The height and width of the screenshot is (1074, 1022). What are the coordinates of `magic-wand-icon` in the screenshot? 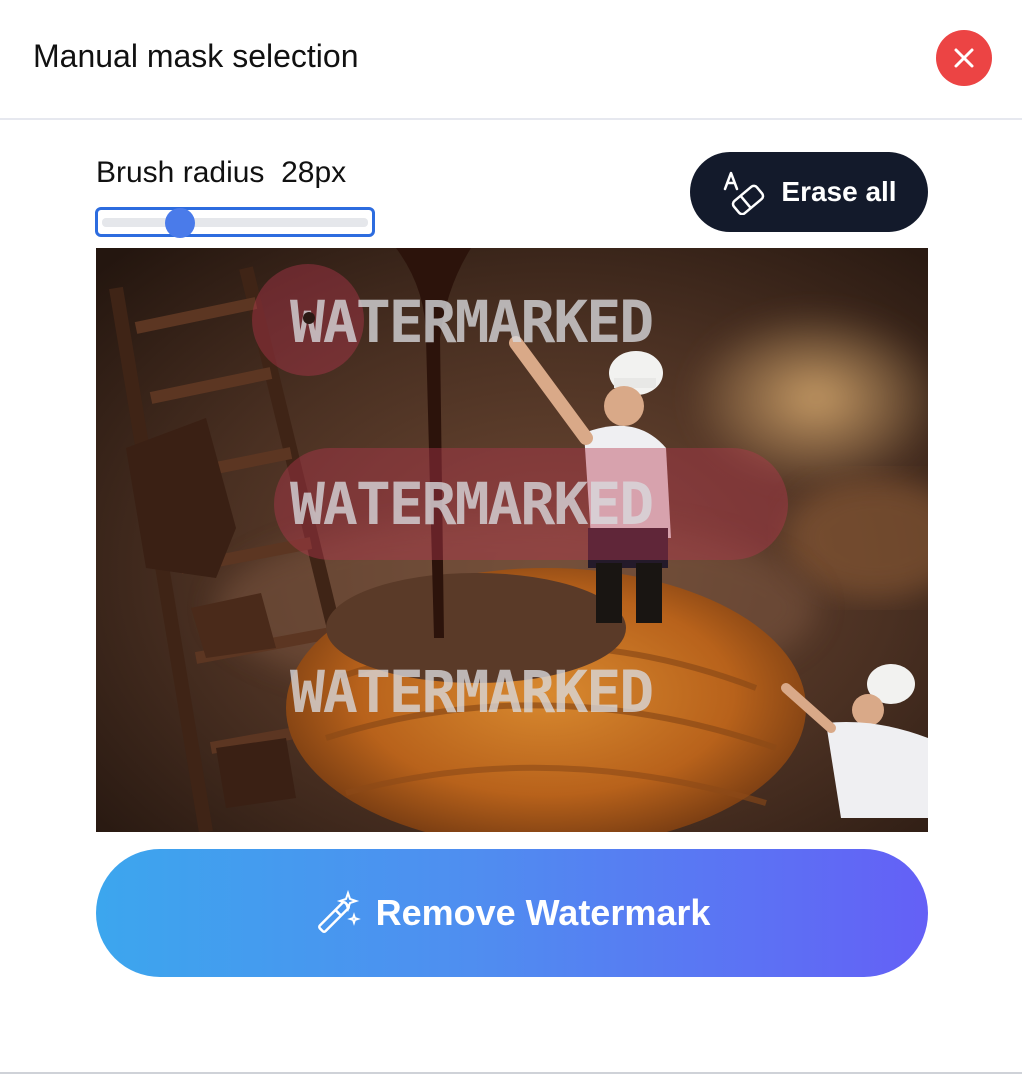 It's located at (339, 911).